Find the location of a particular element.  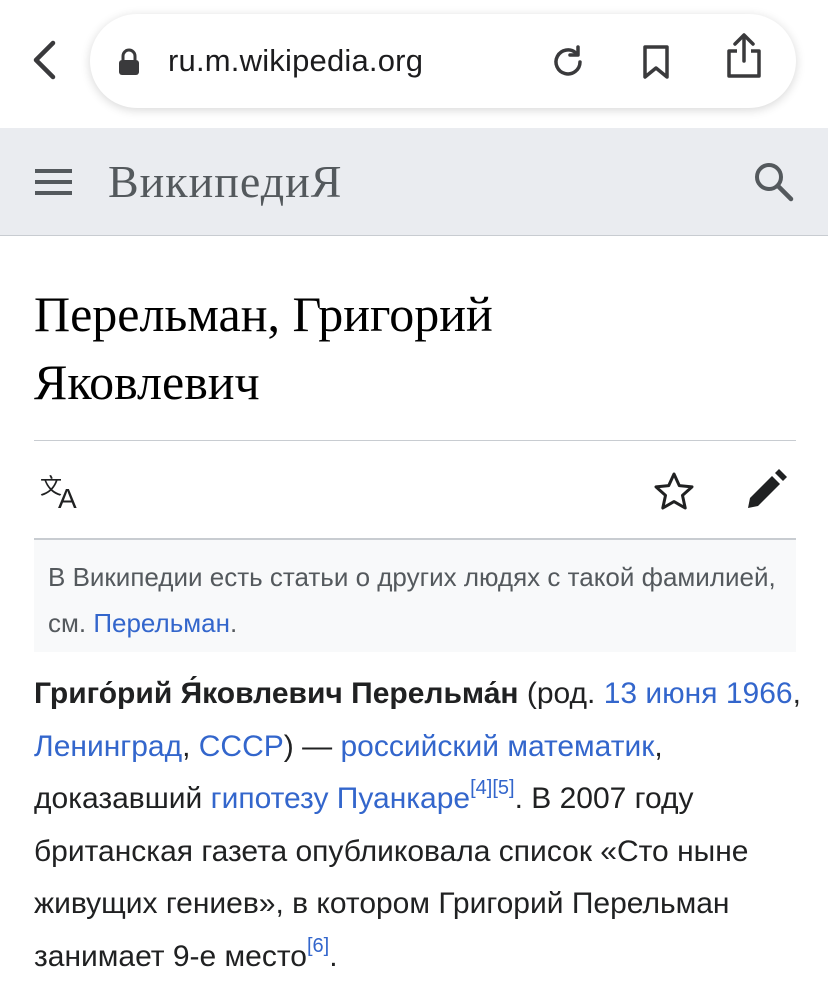

conjecture-link: гипотезу Пуанкаре is located at coordinates (340, 798).